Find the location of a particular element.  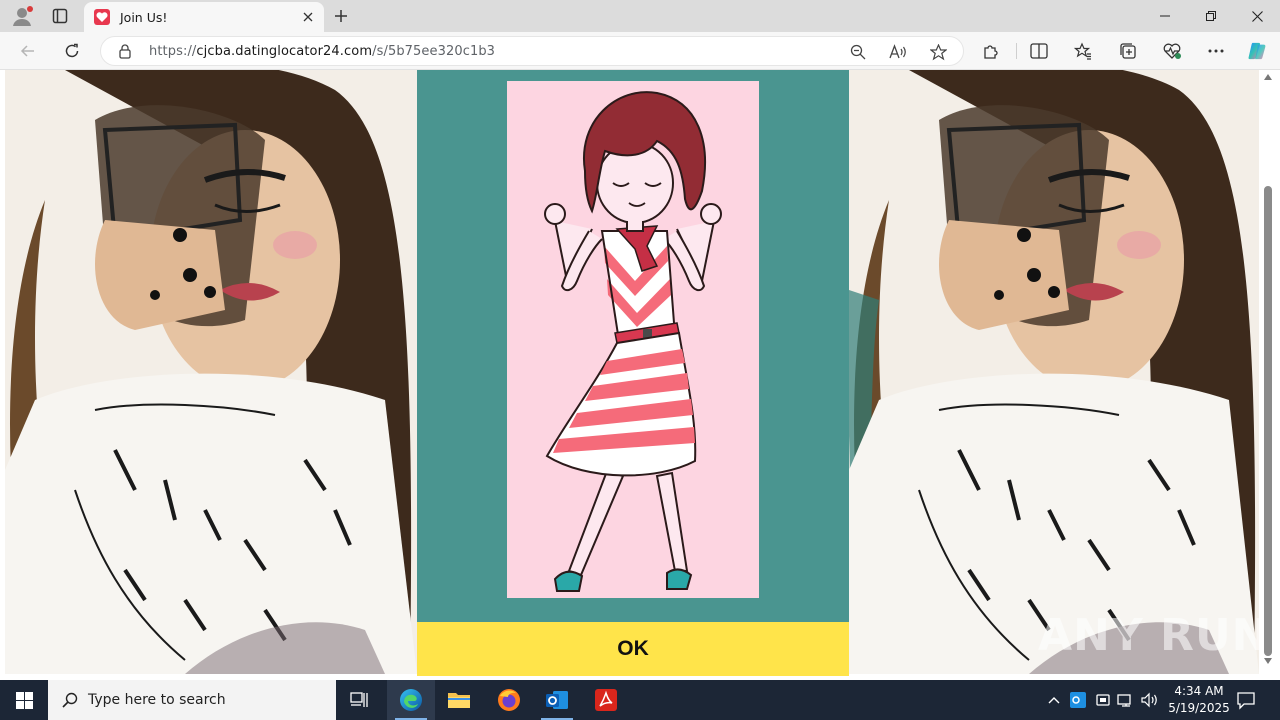

new-tab-button is located at coordinates (341, 16).